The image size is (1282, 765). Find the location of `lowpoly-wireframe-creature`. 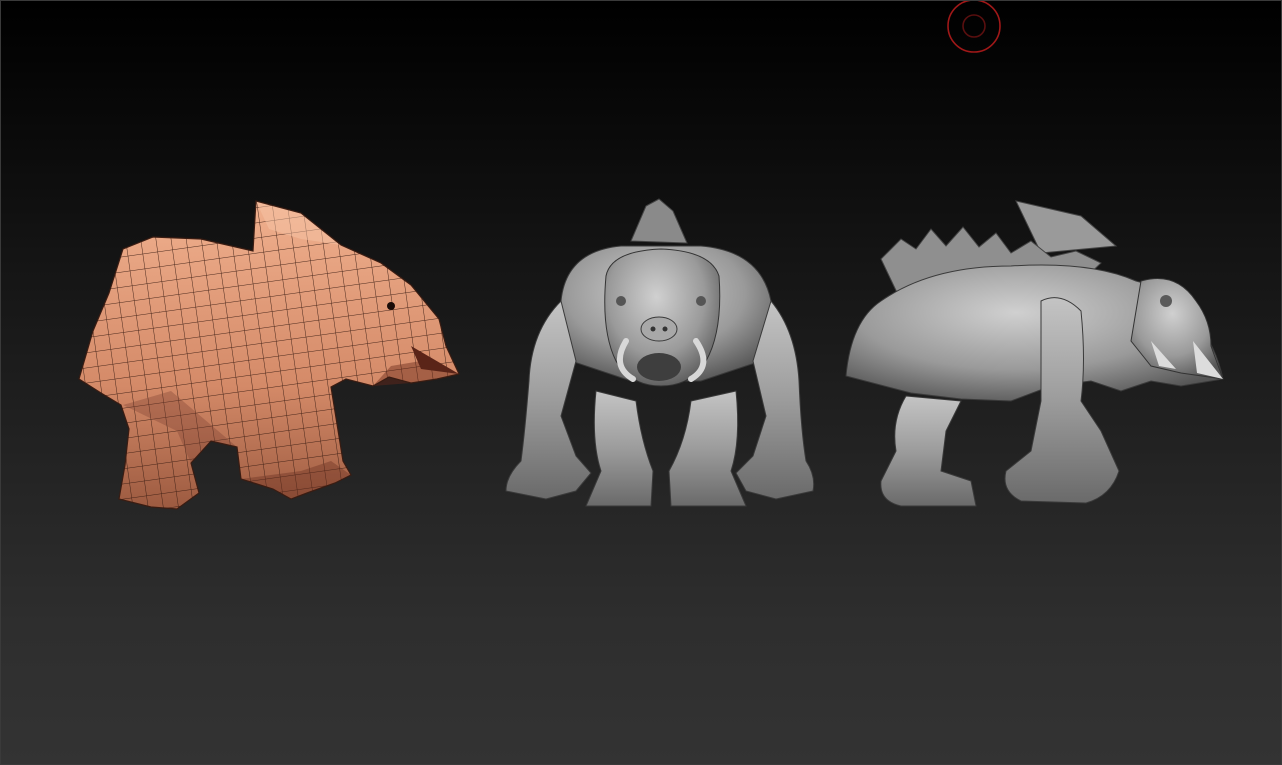

lowpoly-wireframe-creature is located at coordinates (271, 356).